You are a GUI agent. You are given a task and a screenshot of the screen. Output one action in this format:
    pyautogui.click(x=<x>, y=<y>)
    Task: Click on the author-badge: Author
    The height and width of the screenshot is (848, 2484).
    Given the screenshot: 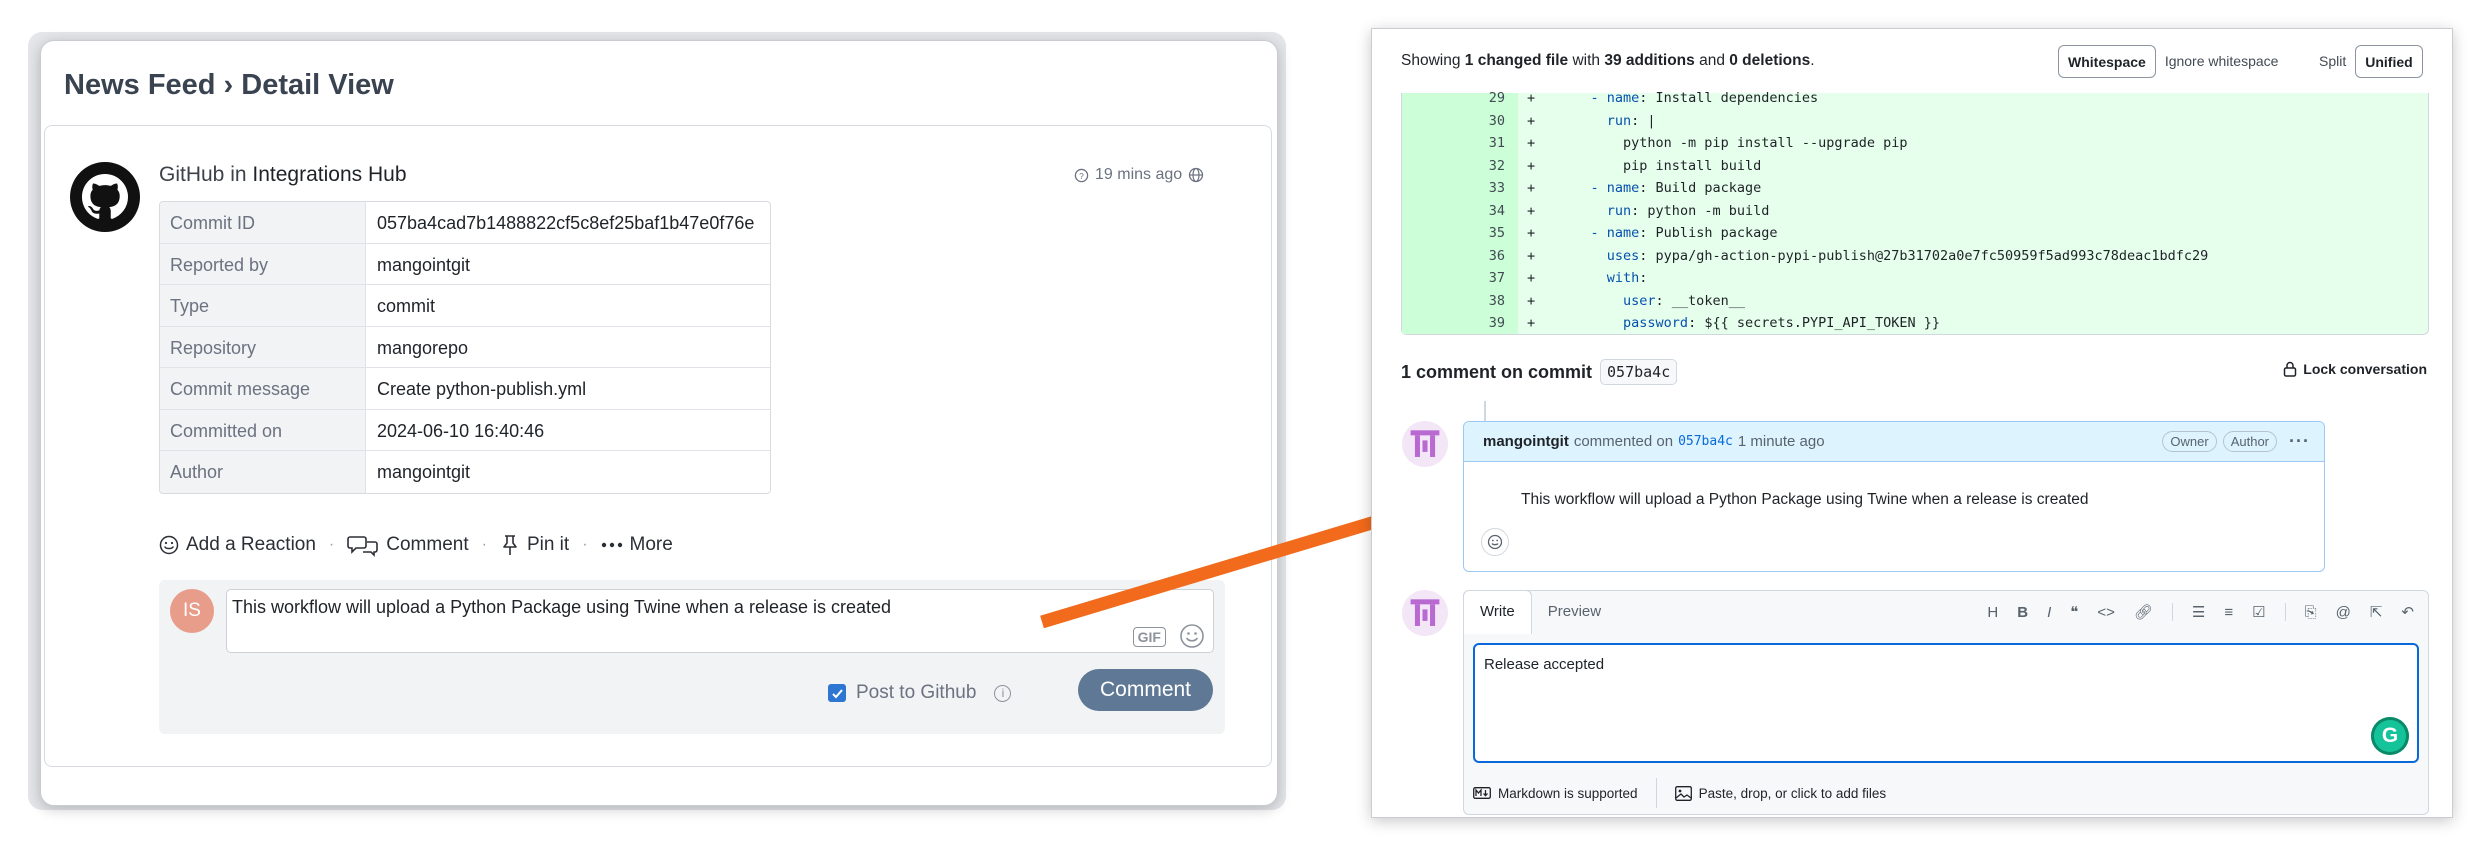 What is the action you would take?
    pyautogui.click(x=2250, y=441)
    